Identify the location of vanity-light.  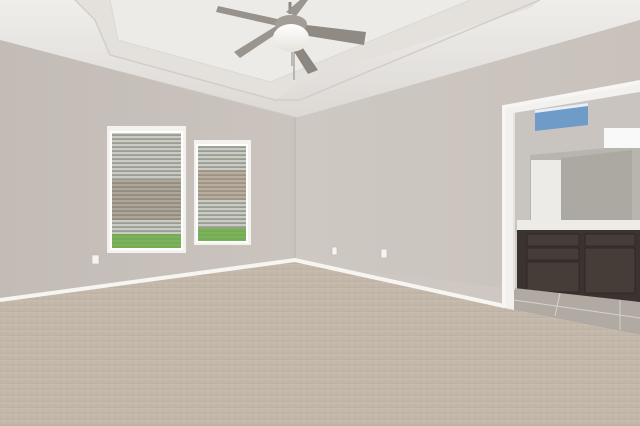
(622, 138).